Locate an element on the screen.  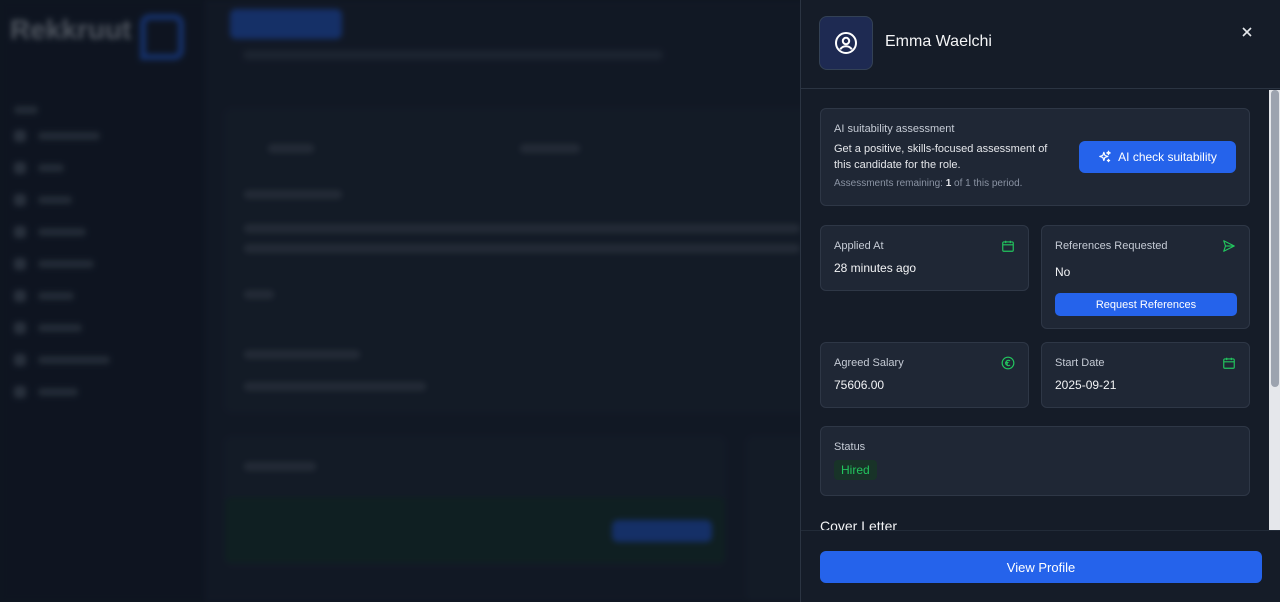
agreed-salary-value: 75606.00 is located at coordinates (859, 385).